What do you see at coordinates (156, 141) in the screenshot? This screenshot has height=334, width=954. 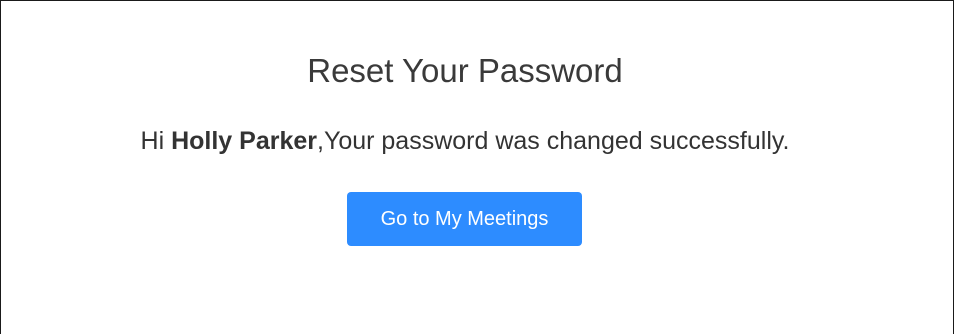 I see `greeting-text: Hi` at bounding box center [156, 141].